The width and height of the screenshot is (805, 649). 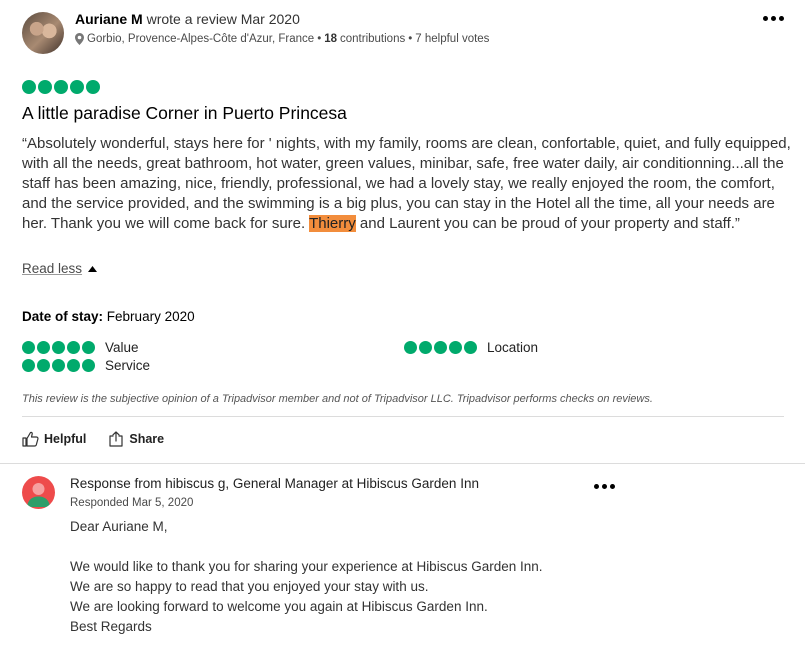 What do you see at coordinates (128, 365) in the screenshot?
I see `subrating-label: Service` at bounding box center [128, 365].